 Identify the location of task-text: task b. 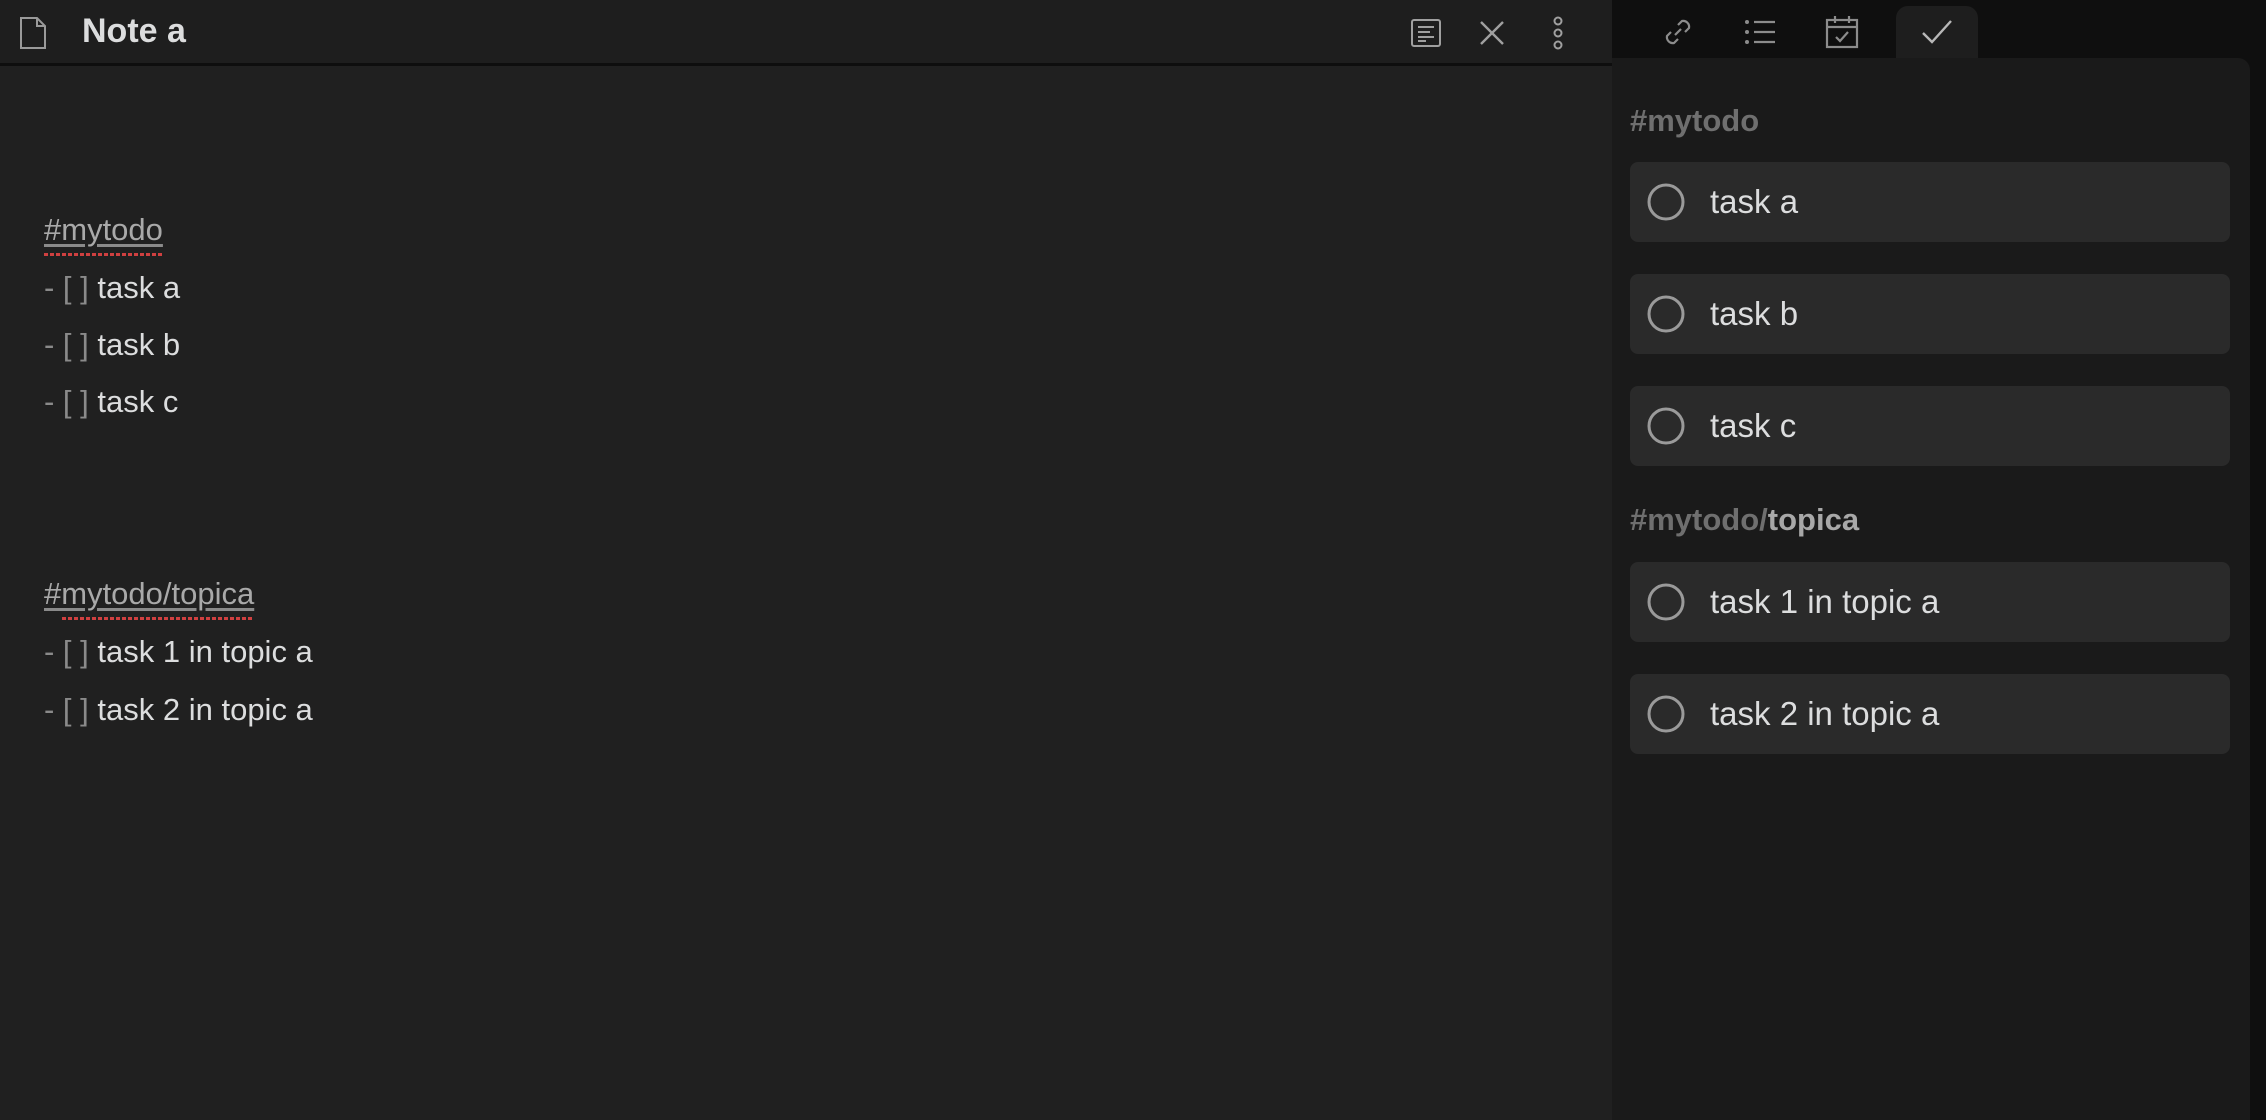
(139, 344).